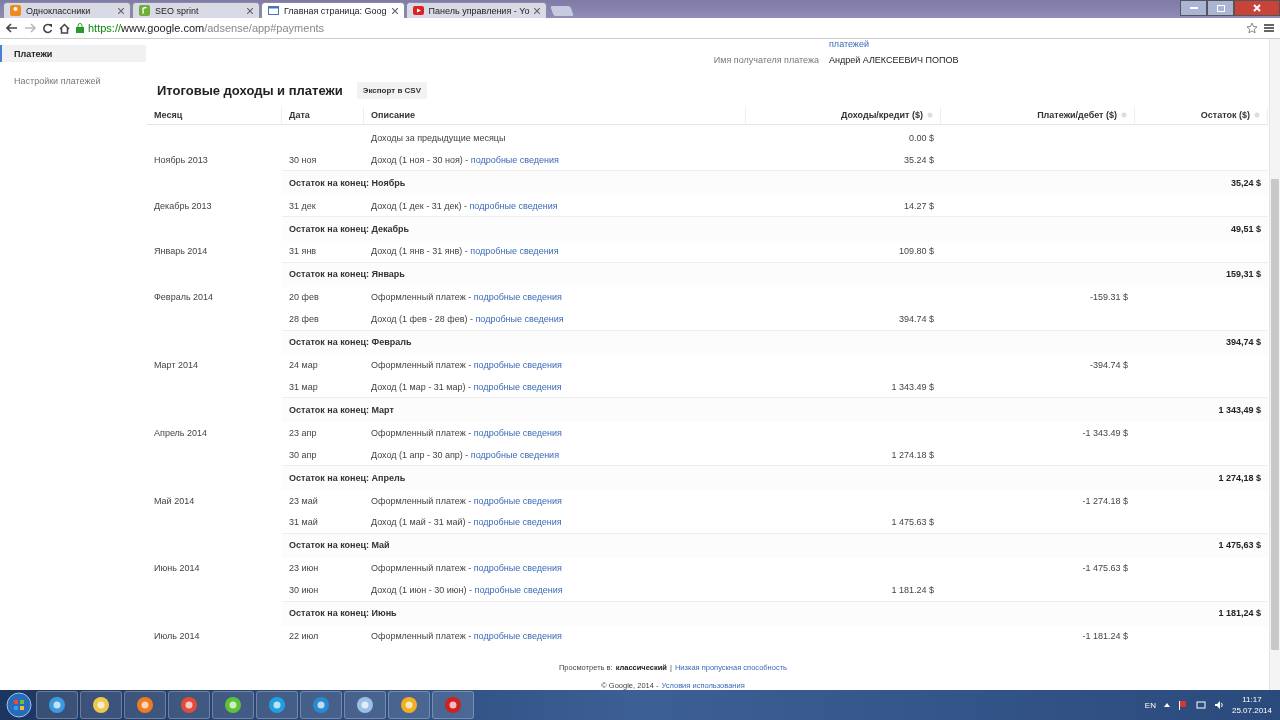 Image resolution: width=1280 pixels, height=720 pixels. I want to click on table-cell-text: 1 343,49 $, so click(1239, 409).